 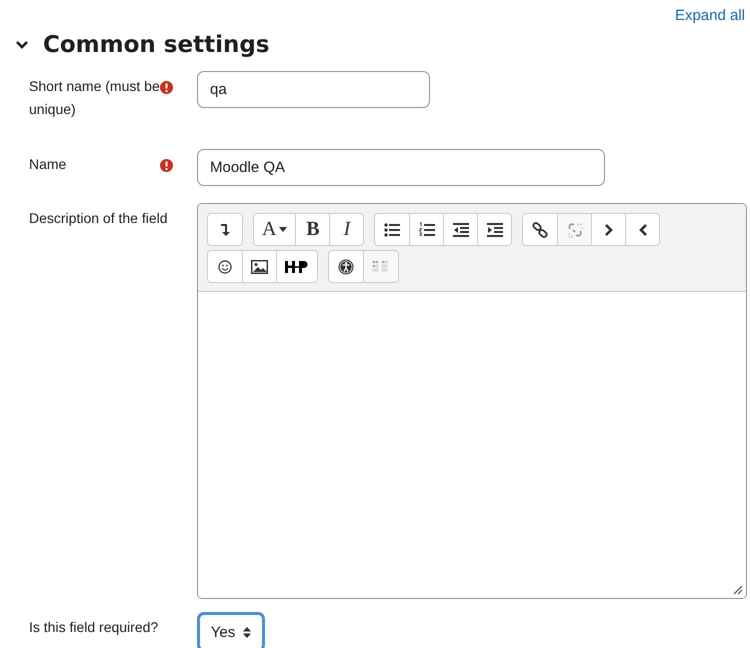 I want to click on field-label: Is this field required?, so click(x=94, y=627).